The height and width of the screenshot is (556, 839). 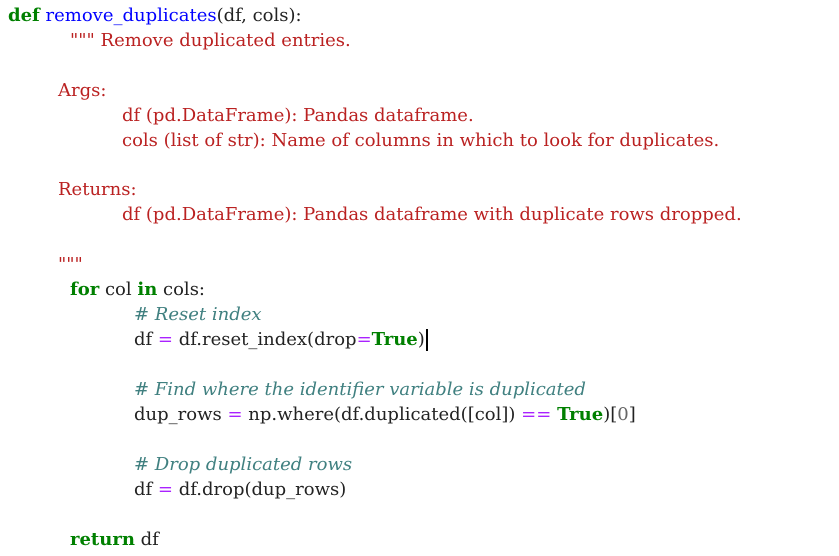 I want to click on docstring-args-header: Args:, so click(x=82, y=90).